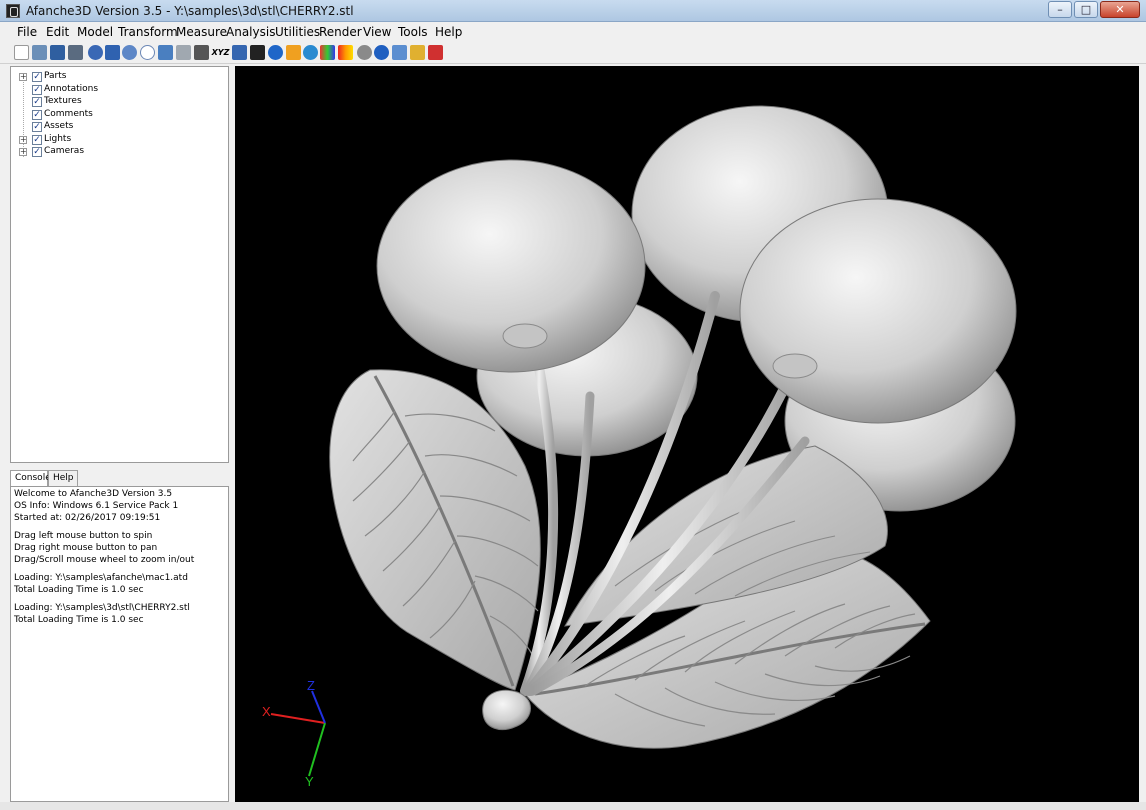  I want to click on comment-icon, so click(147, 52).